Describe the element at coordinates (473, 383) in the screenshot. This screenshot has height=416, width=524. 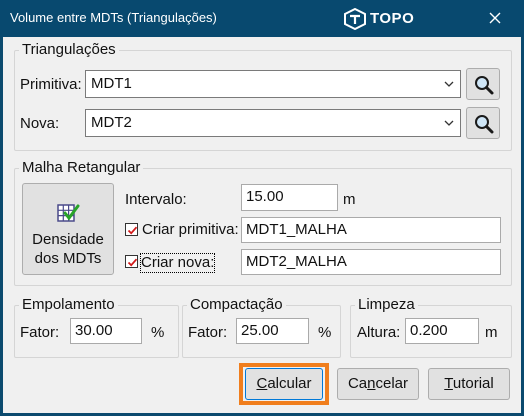
I see `tutorial-label: utorial` at that location.